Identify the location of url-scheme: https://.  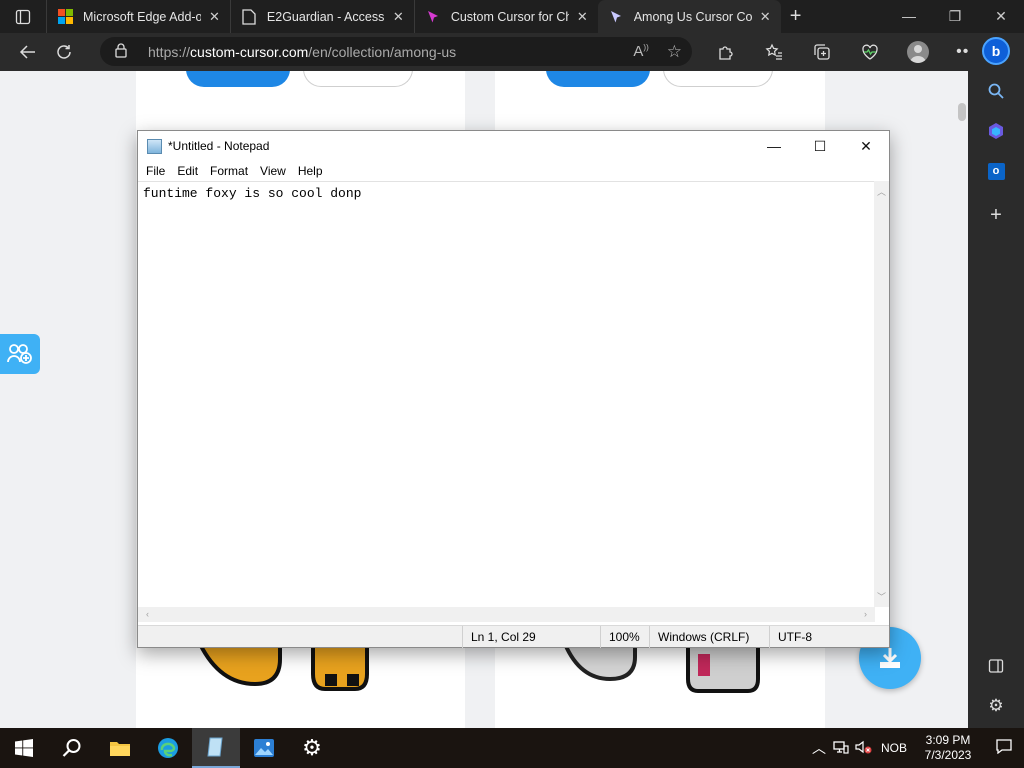
(169, 51).